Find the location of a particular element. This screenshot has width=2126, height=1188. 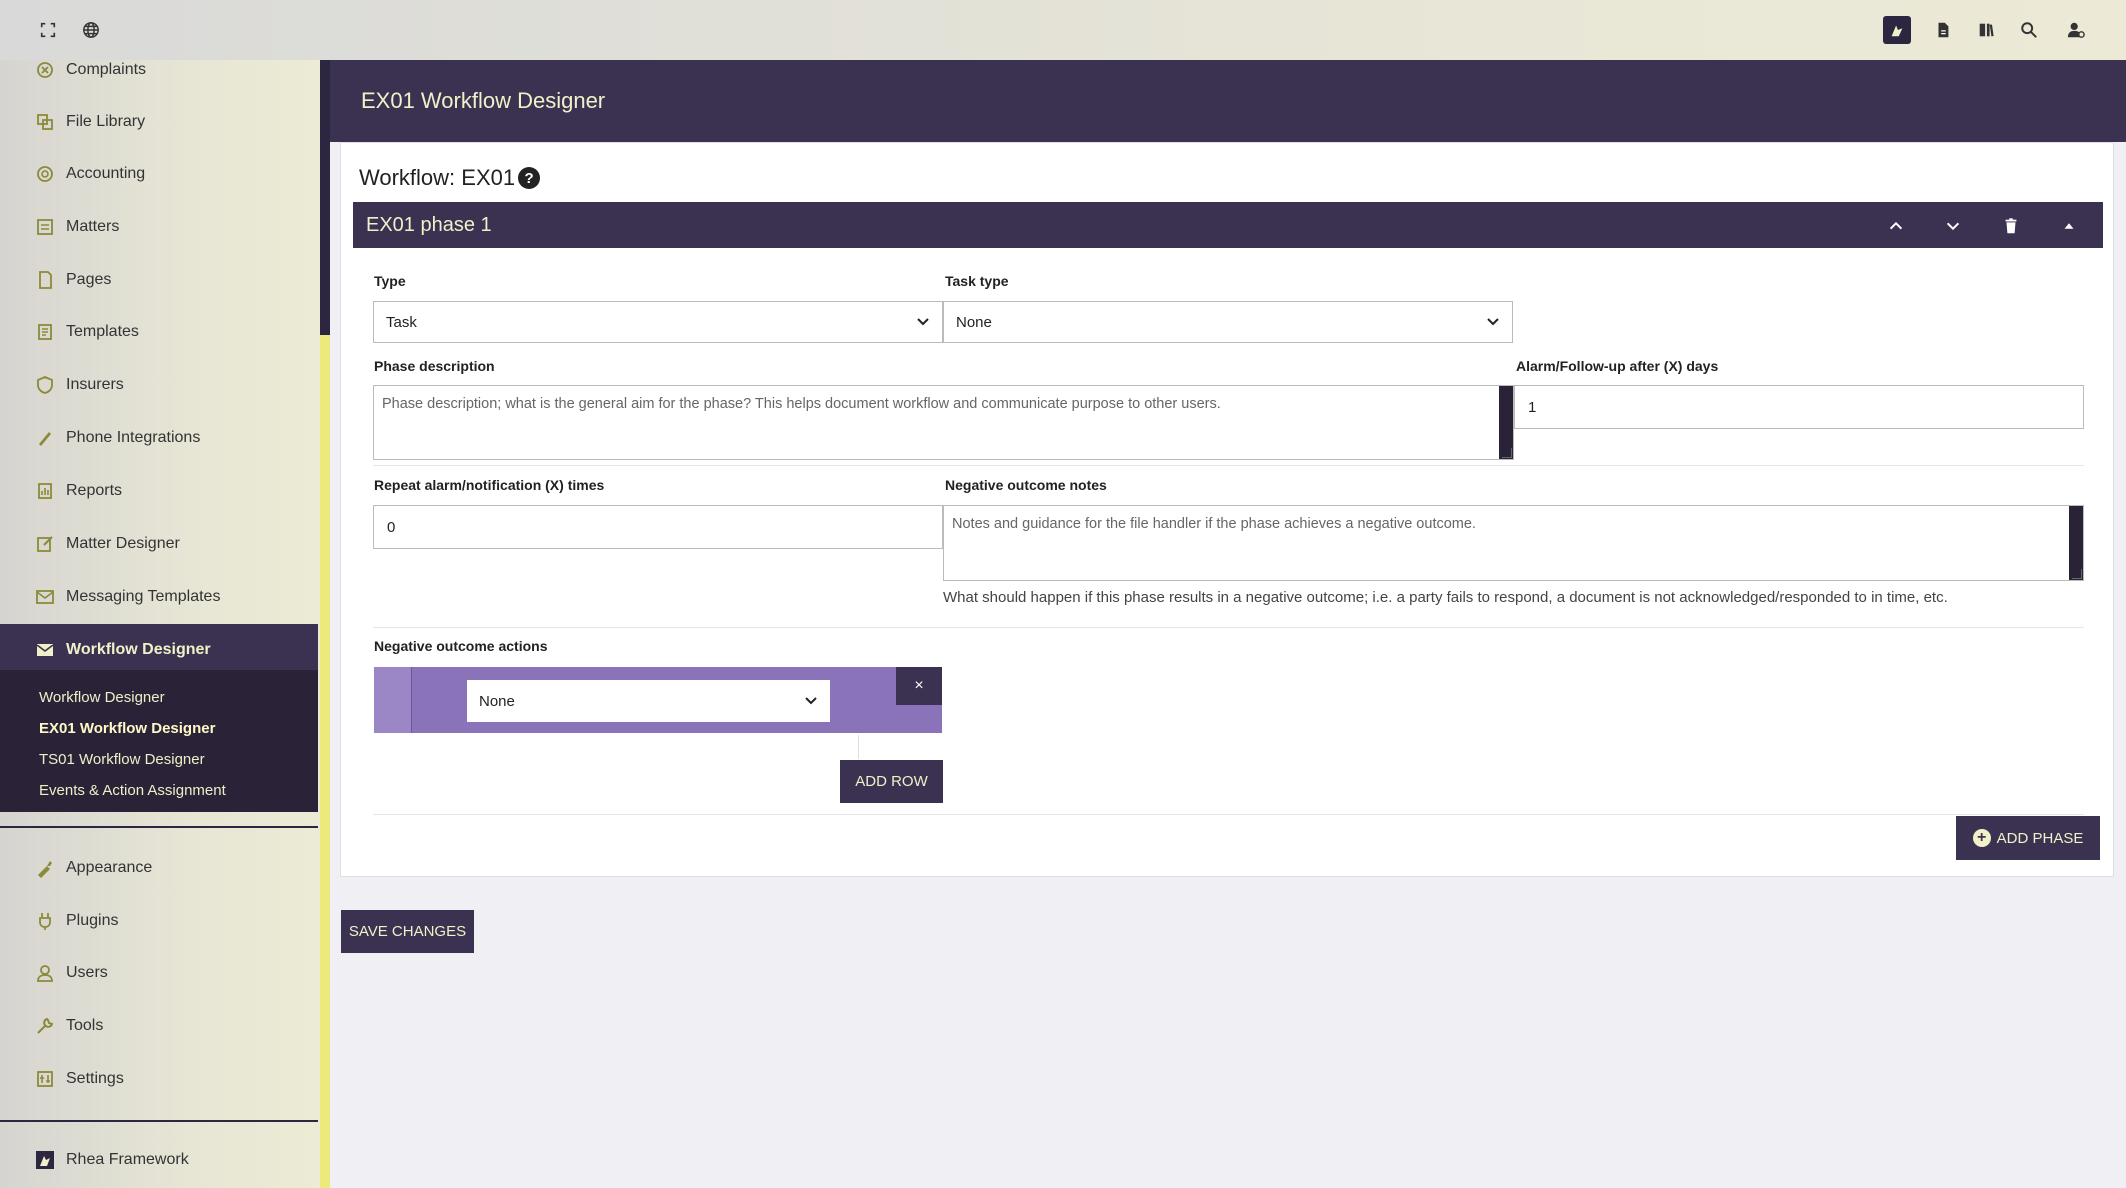

sidebar-divider-bottom is located at coordinates (159, 1121).